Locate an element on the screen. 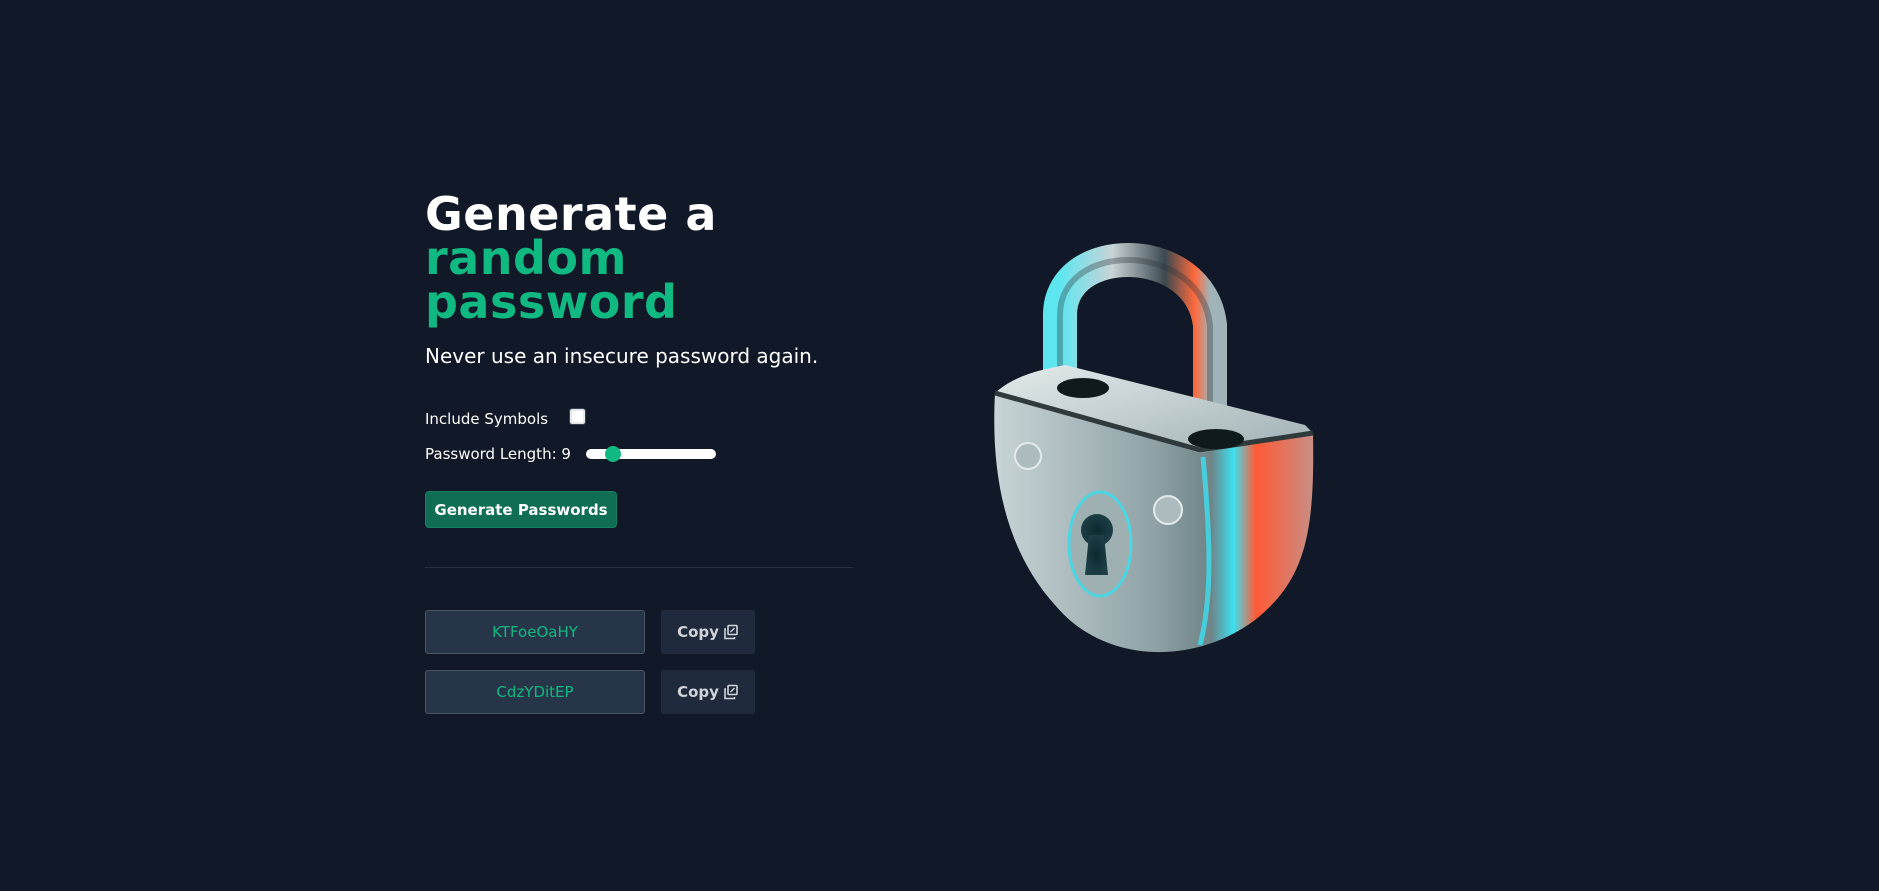 This screenshot has width=1879, height=891. symbols-checkbox is located at coordinates (578, 416).